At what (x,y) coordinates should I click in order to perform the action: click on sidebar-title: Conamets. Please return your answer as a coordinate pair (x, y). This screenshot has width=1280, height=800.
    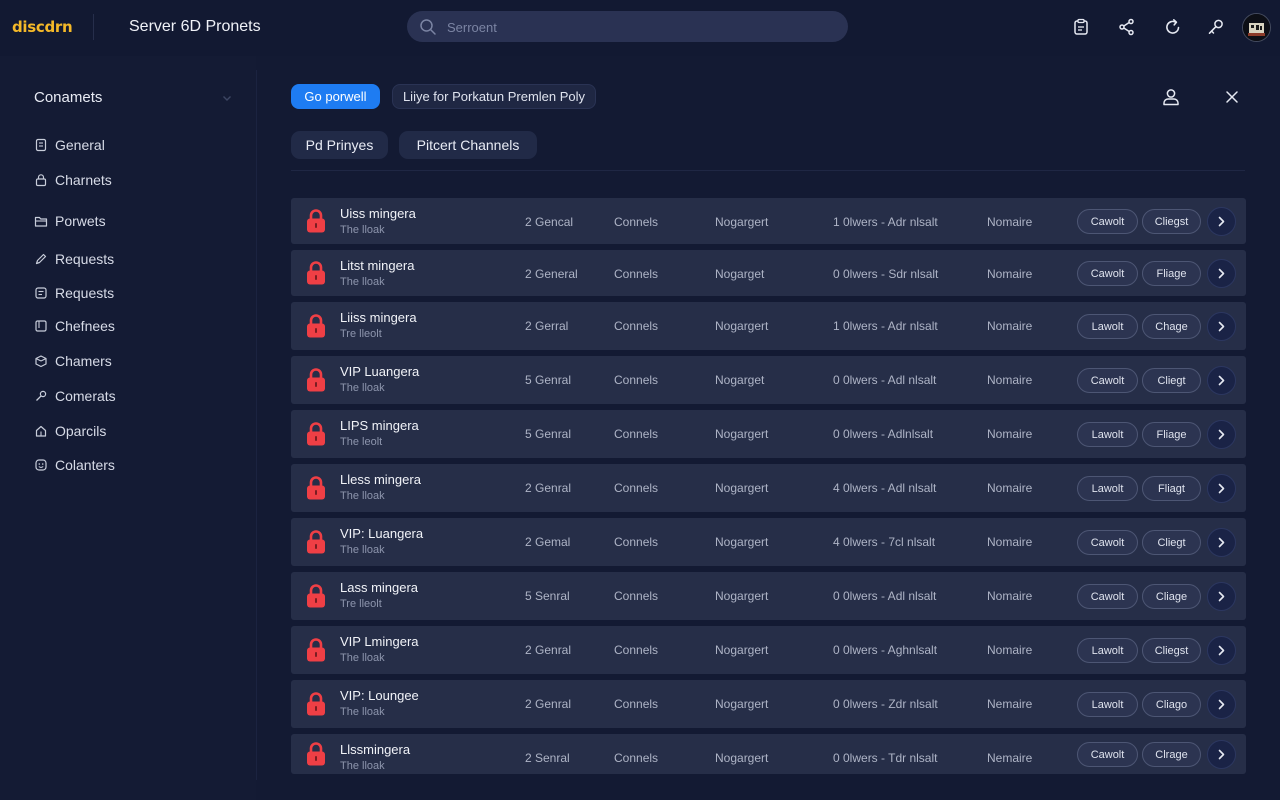
    Looking at the image, I should click on (68, 97).